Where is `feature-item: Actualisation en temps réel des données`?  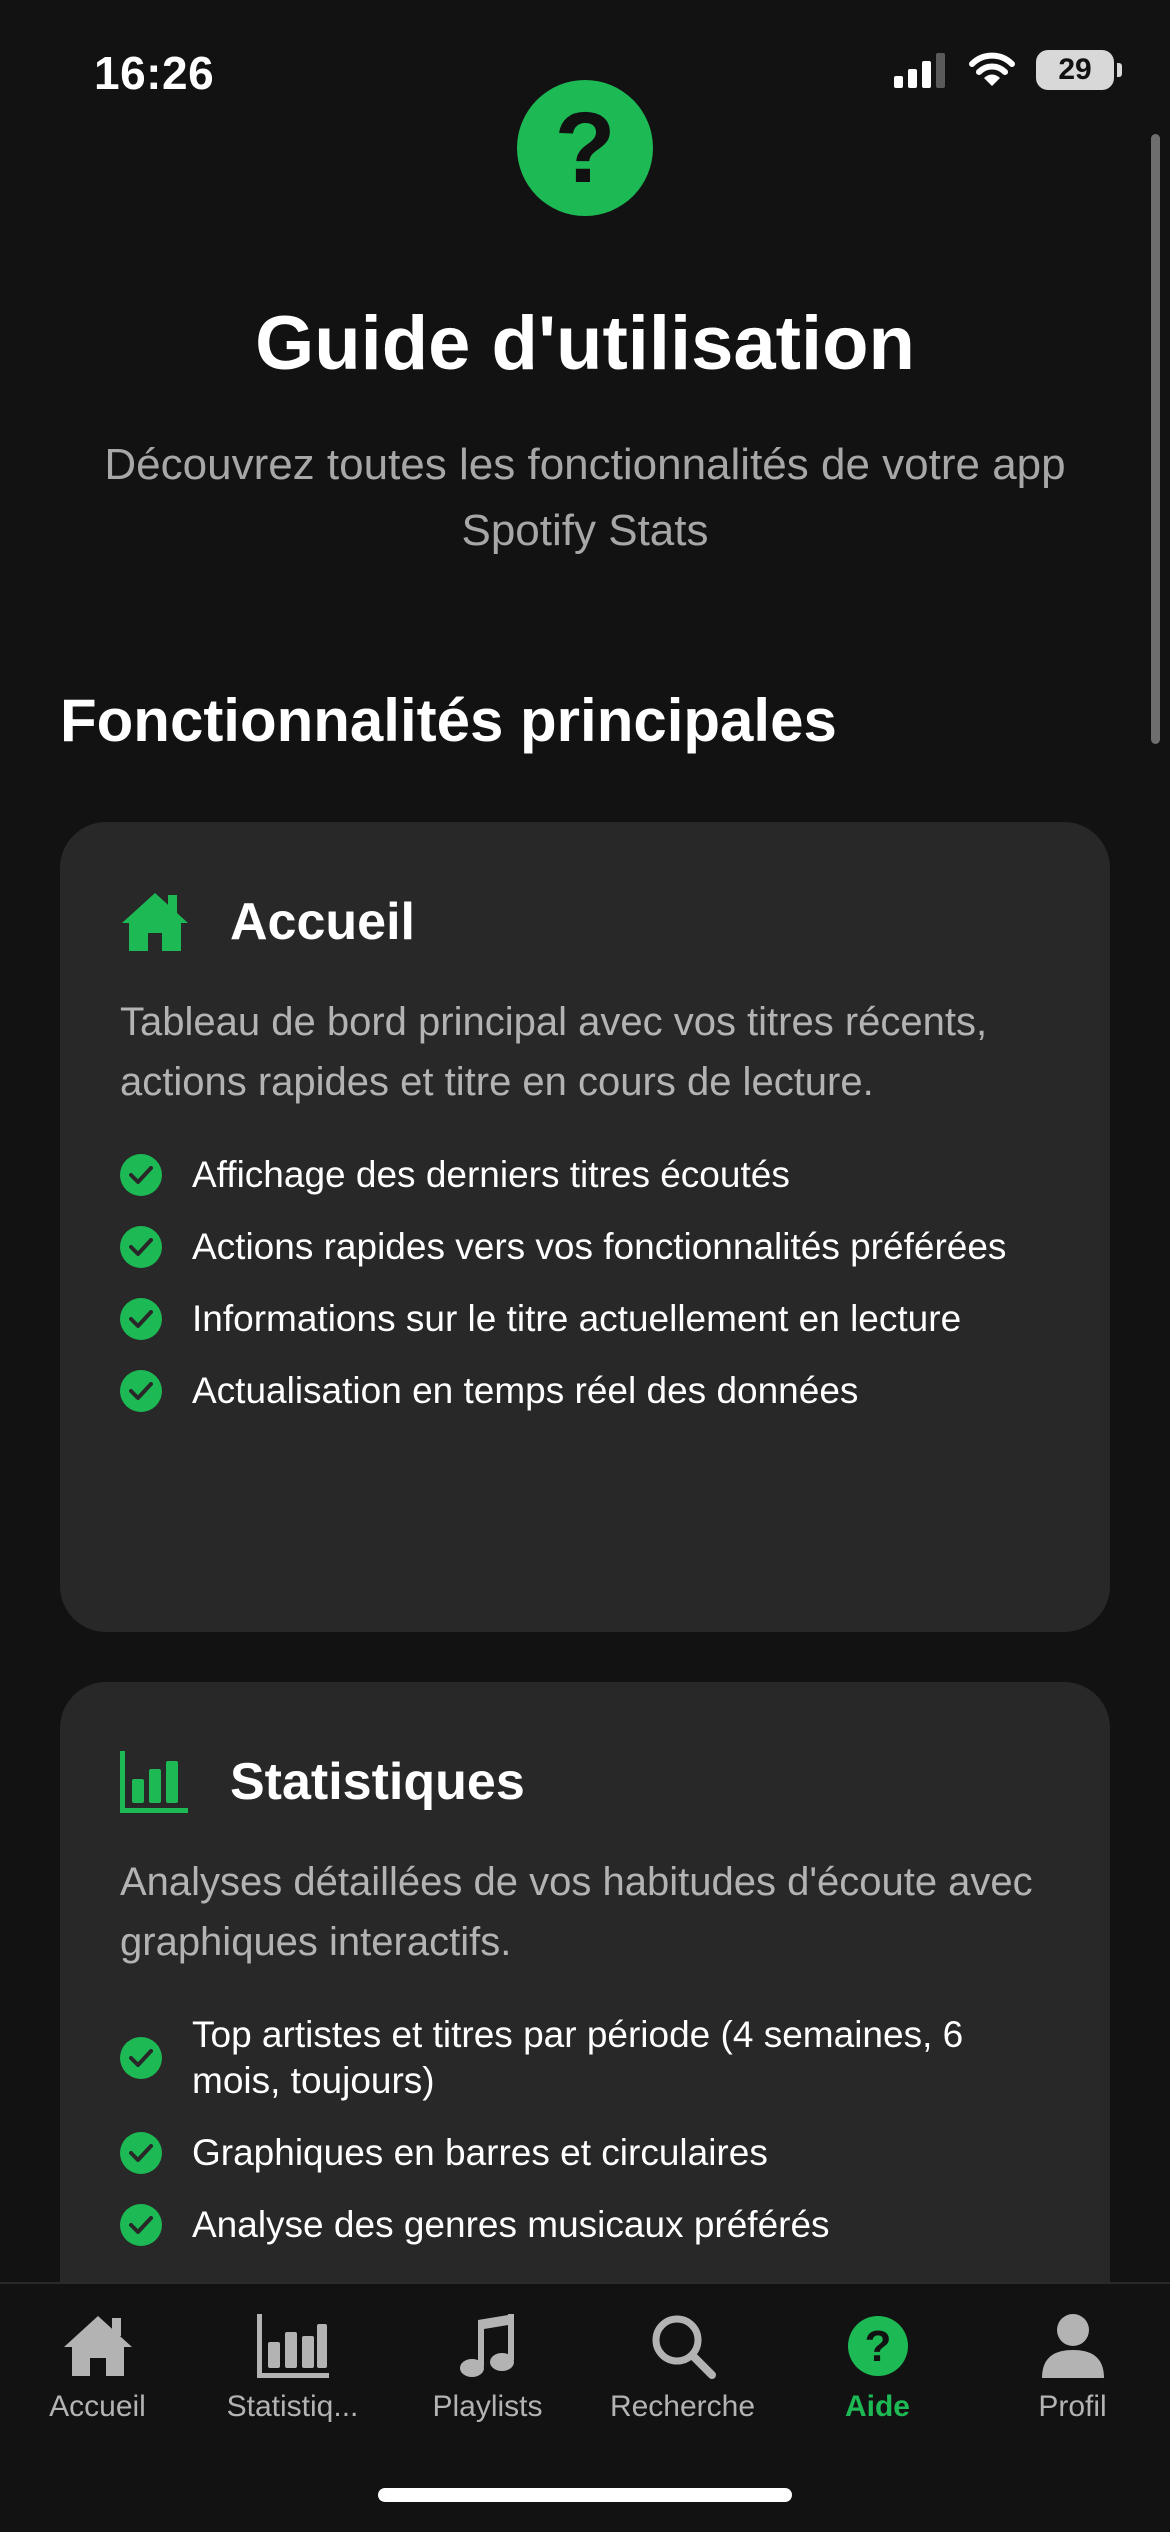 feature-item: Actualisation en temps réel des données is located at coordinates (585, 1391).